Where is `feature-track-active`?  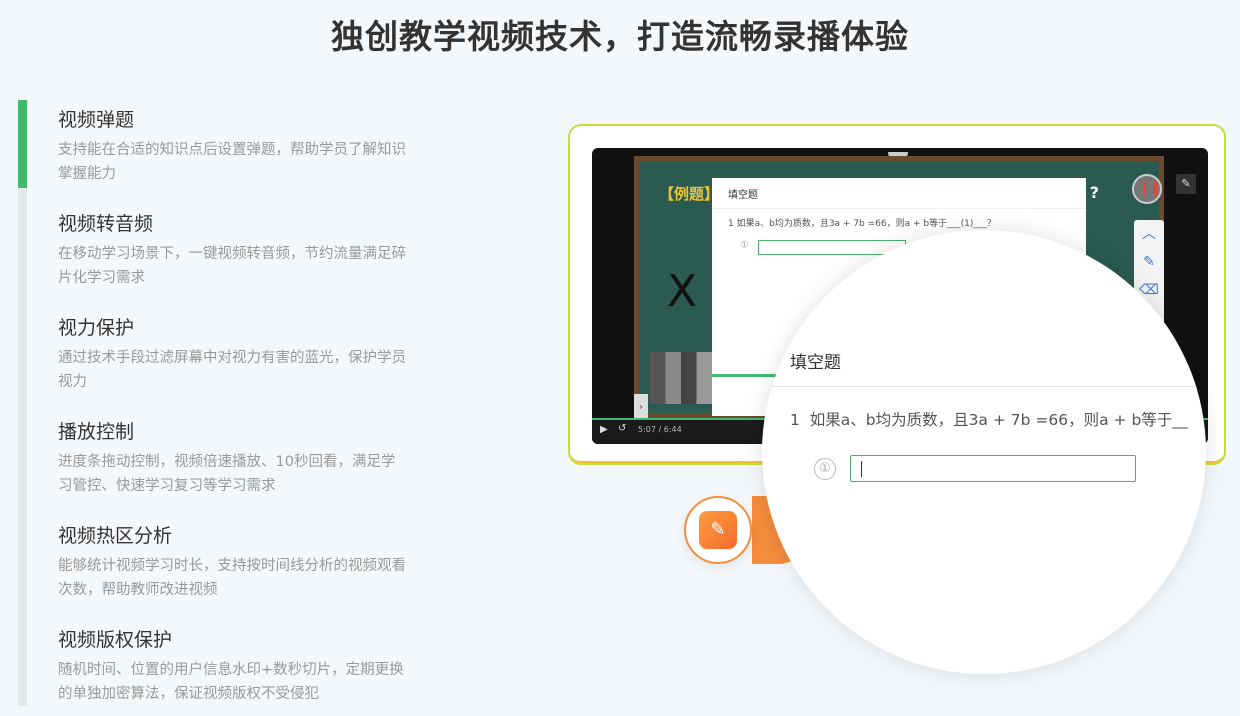 feature-track-active is located at coordinates (22, 144).